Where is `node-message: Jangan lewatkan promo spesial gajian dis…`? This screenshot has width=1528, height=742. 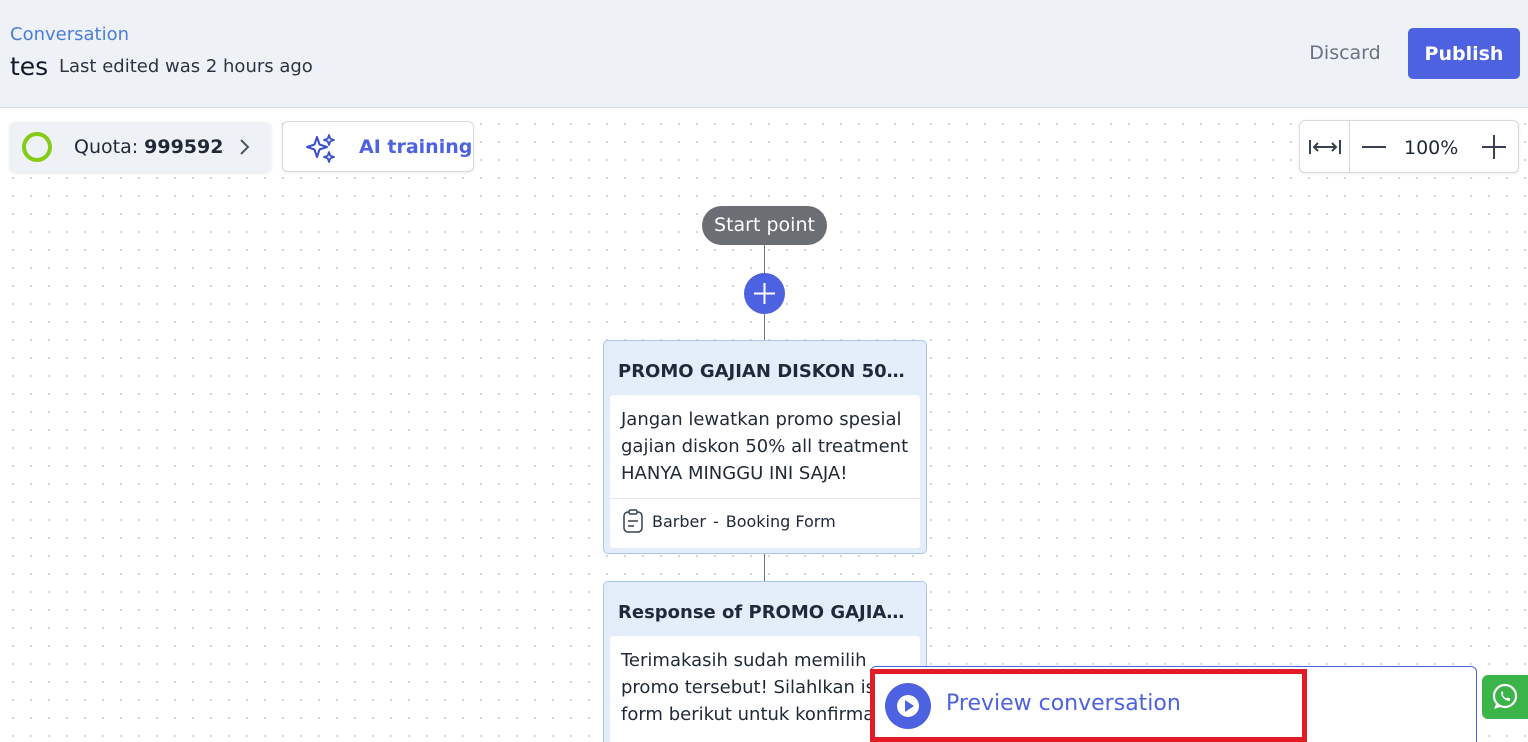
node-message: Jangan lewatkan promo spesial gajian dis… is located at coordinates (765, 441).